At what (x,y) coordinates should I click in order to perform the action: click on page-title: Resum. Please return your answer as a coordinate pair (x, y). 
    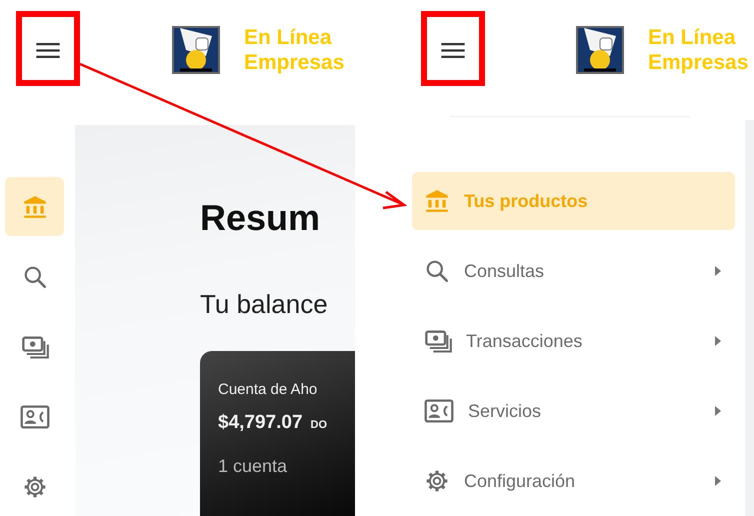
    Looking at the image, I should click on (261, 218).